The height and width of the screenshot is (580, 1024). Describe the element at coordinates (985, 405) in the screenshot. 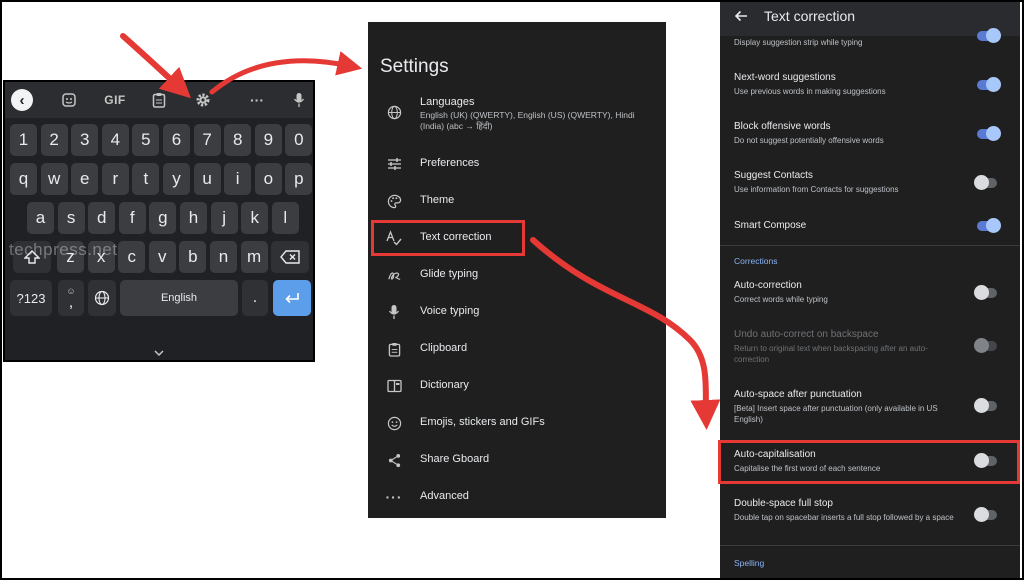

I see `auto-space-toggle` at that location.